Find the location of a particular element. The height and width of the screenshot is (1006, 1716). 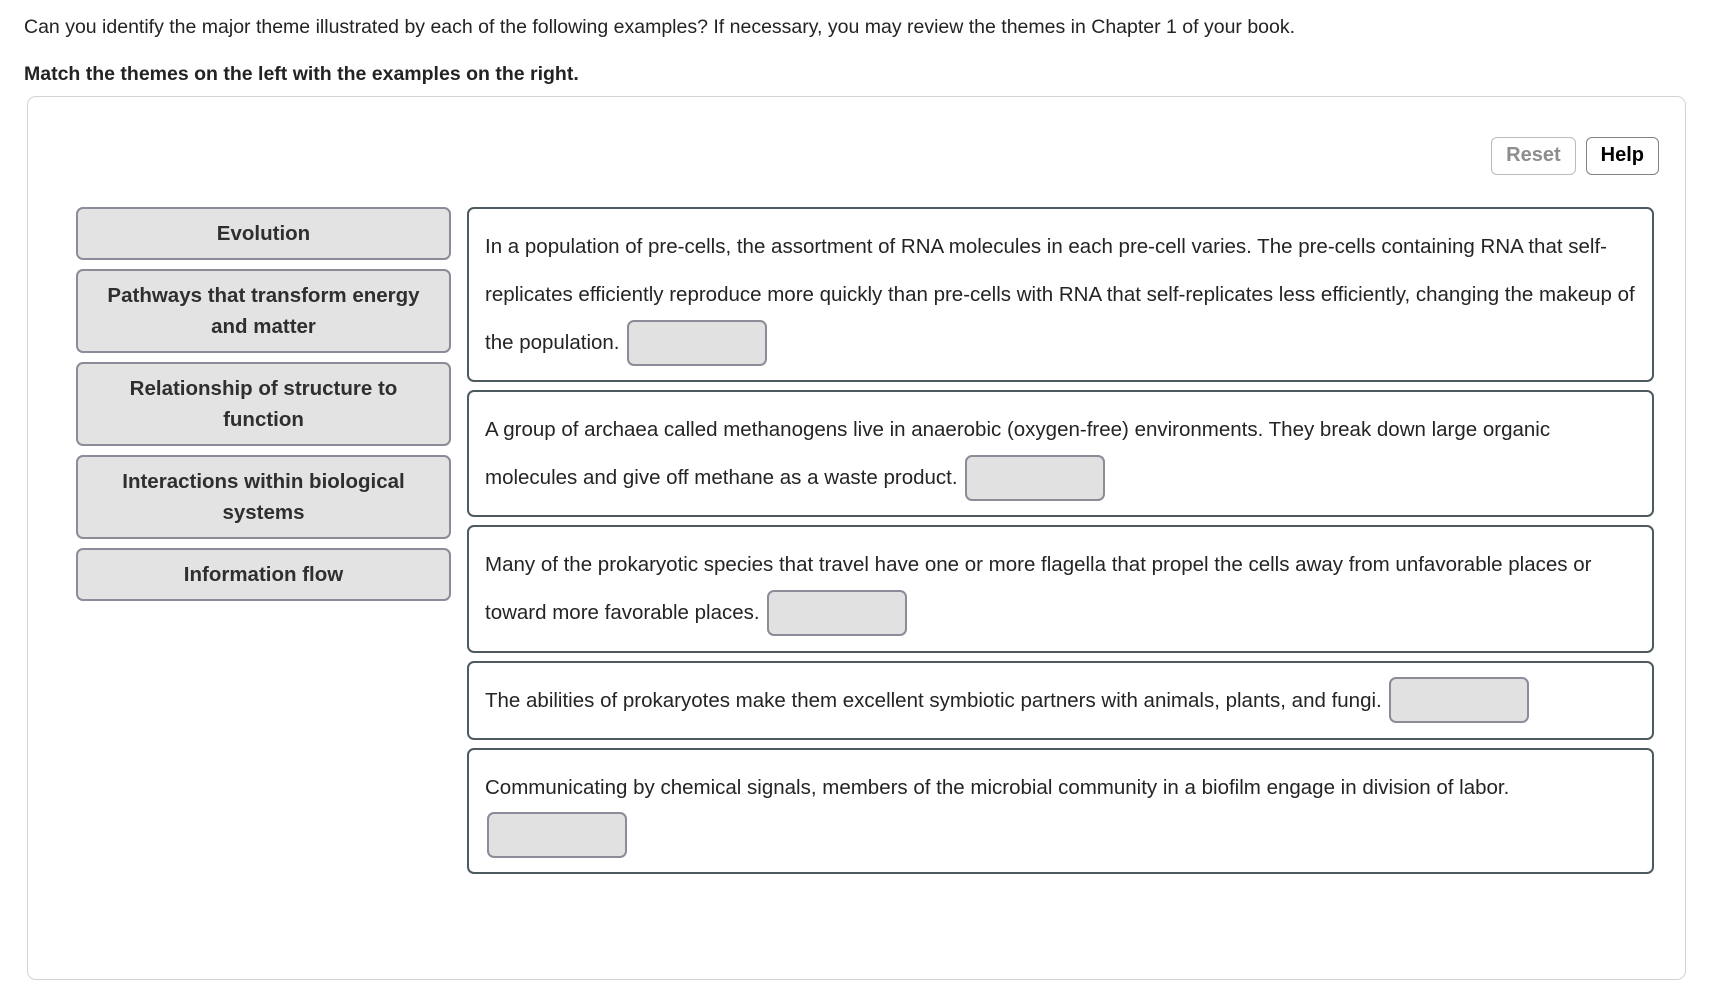

theme-tile-structure-function: Relationship of structure to function is located at coordinates (263, 404).